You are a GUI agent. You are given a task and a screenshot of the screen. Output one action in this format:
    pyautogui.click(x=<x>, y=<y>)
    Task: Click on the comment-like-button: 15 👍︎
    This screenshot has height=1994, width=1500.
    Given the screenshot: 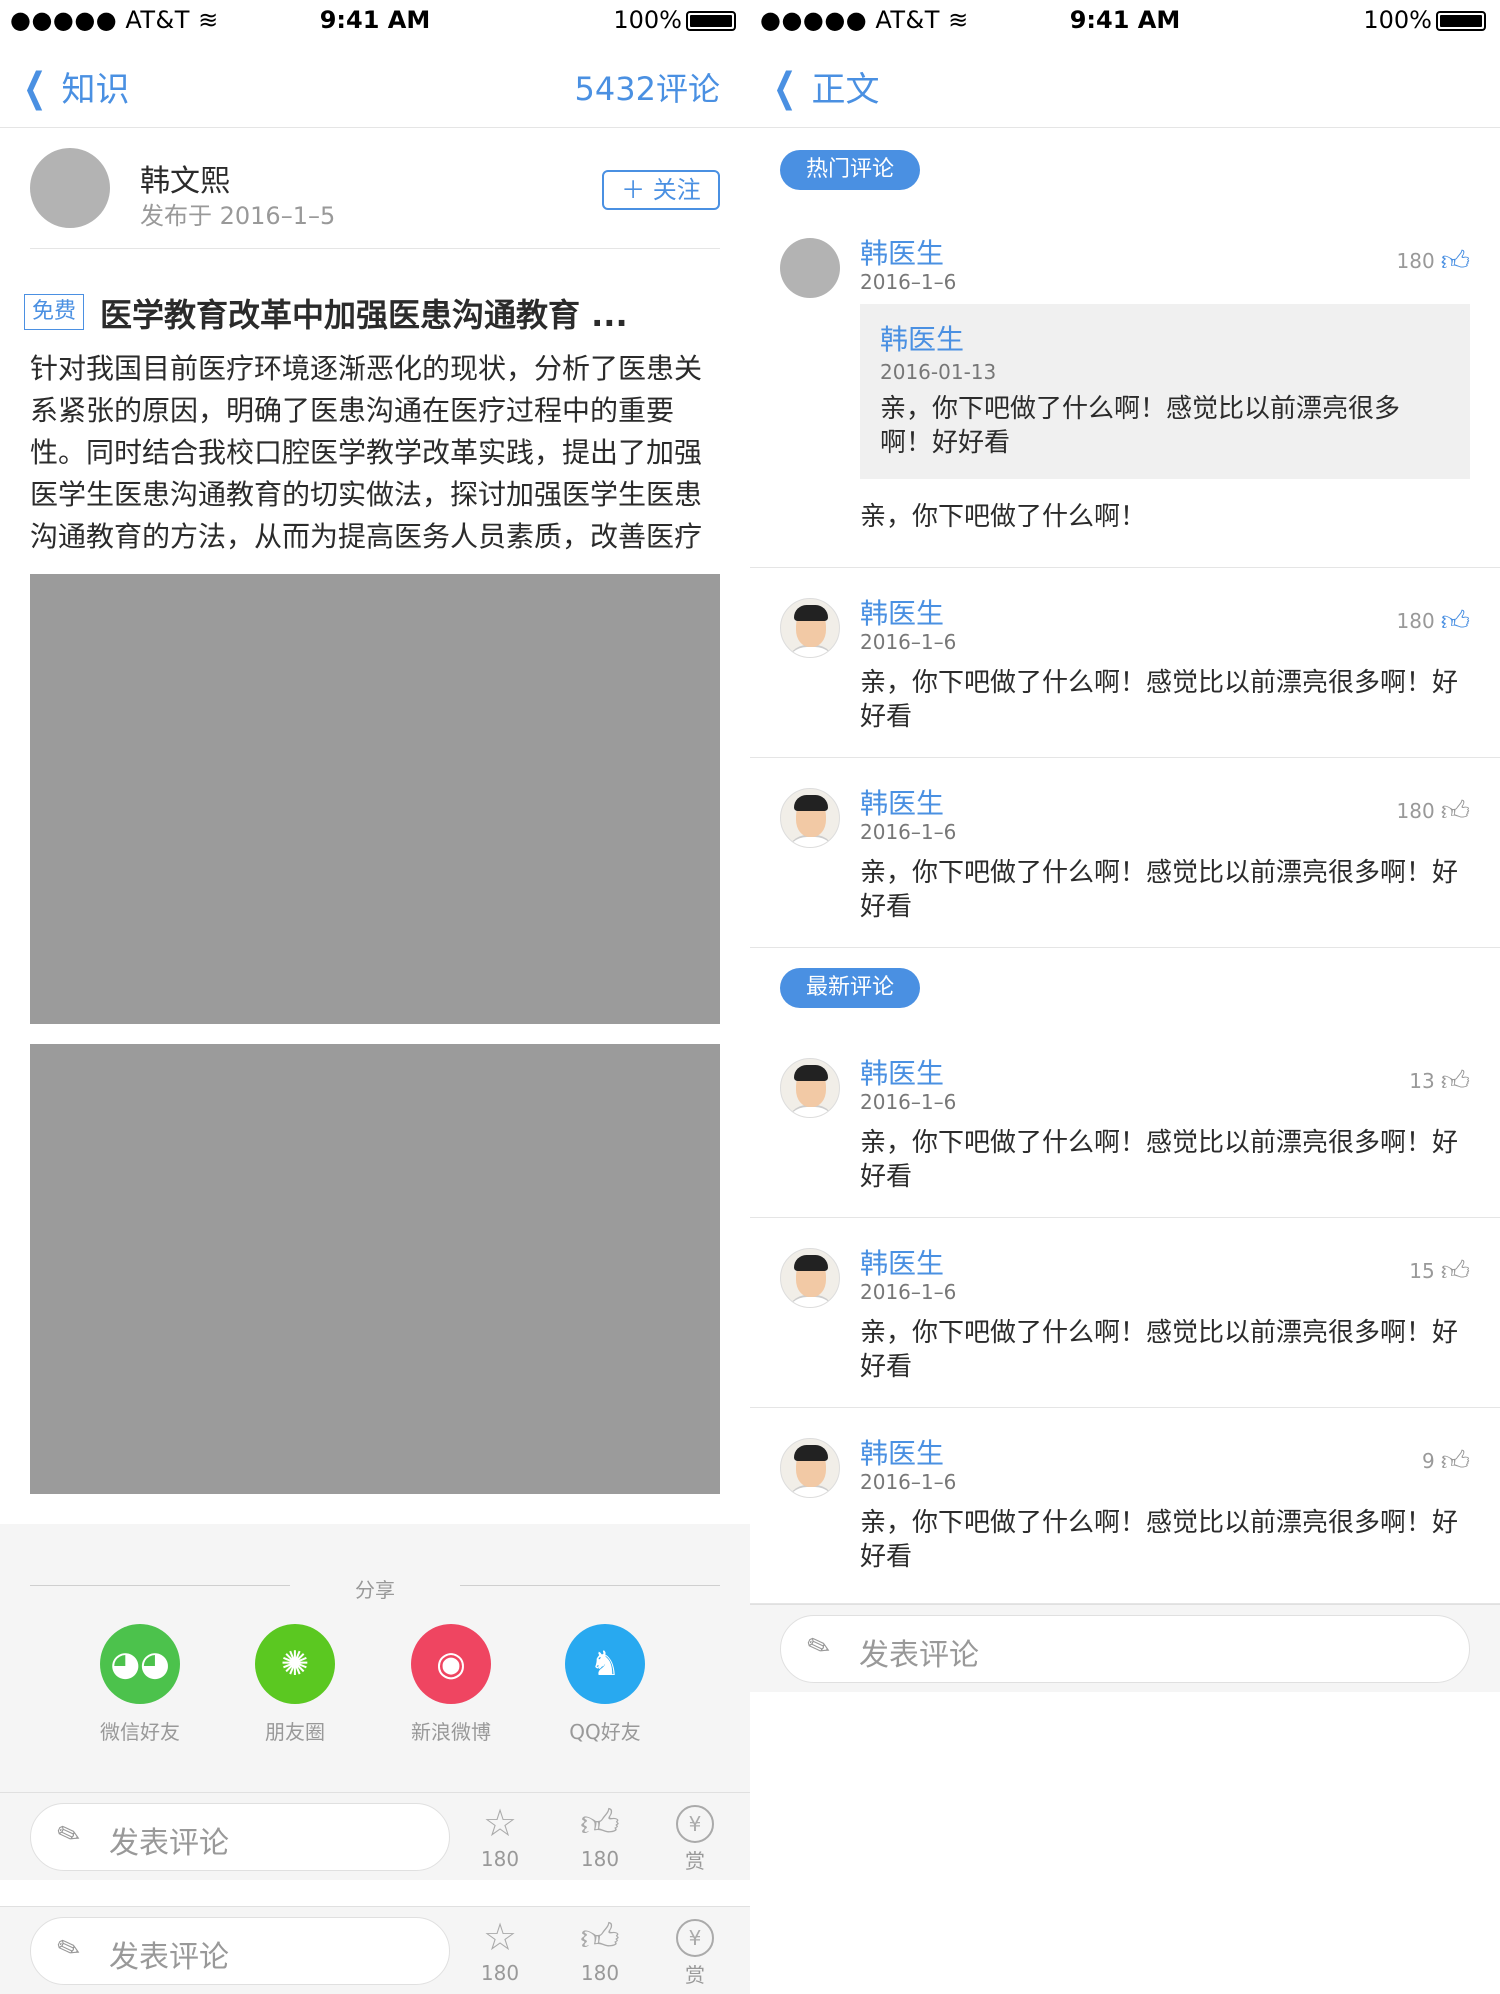 What is the action you would take?
    pyautogui.click(x=1439, y=1271)
    